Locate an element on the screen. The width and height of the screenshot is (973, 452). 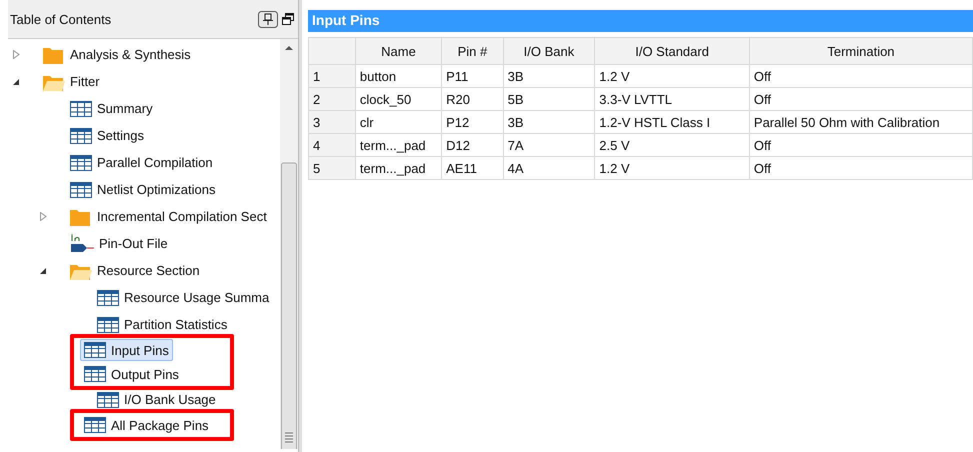
tree-item: Input Pins is located at coordinates (126, 350).